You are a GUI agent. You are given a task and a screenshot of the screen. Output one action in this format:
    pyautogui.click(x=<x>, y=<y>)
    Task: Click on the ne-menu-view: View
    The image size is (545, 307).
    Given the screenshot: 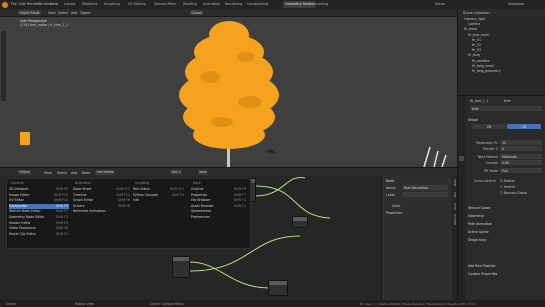 What is the action you would take?
    pyautogui.click(x=48, y=173)
    